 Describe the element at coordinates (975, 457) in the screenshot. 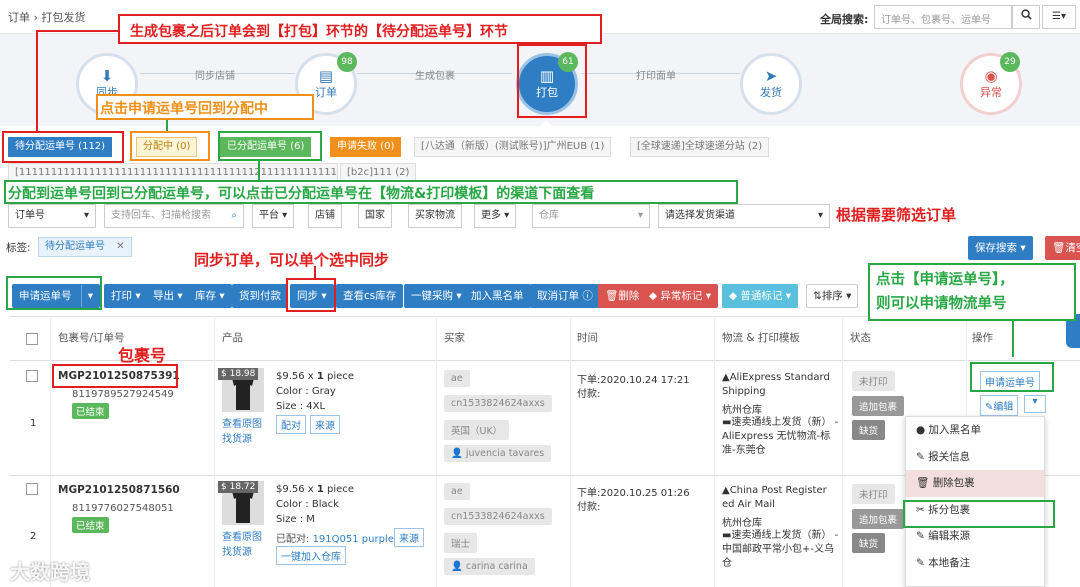

I see `menu-item-customs: ✎ 报关信息` at that location.